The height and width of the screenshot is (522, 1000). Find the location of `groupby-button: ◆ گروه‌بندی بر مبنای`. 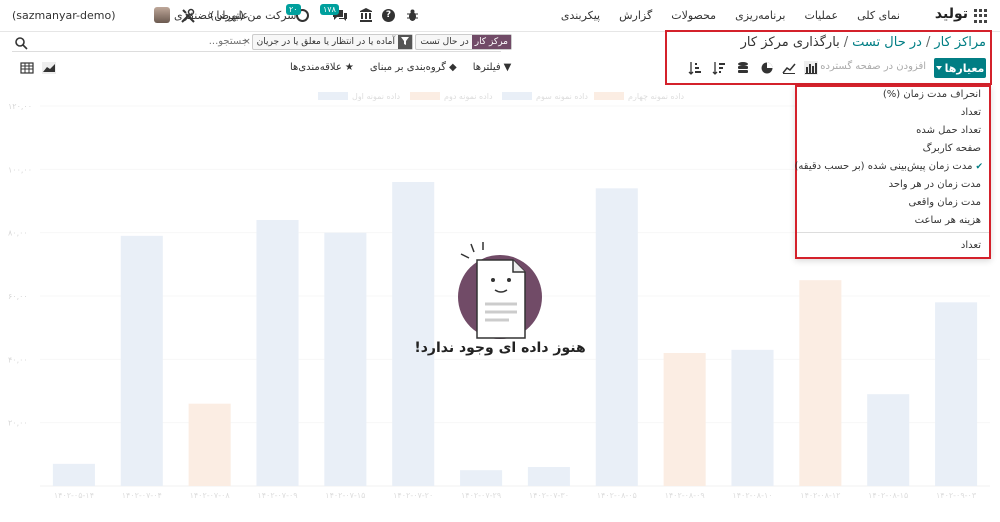

groupby-button: ◆ گروه‌بندی بر مبنای is located at coordinates (413, 67).